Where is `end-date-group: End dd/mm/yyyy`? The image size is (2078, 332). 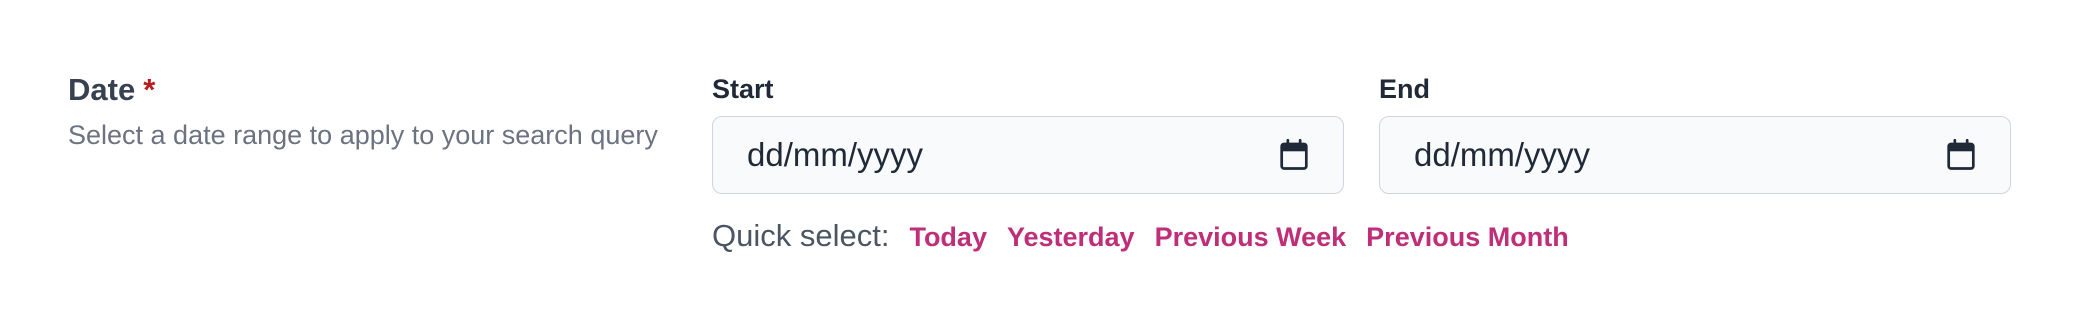
end-date-group: End dd/mm/yyyy is located at coordinates (1696, 133).